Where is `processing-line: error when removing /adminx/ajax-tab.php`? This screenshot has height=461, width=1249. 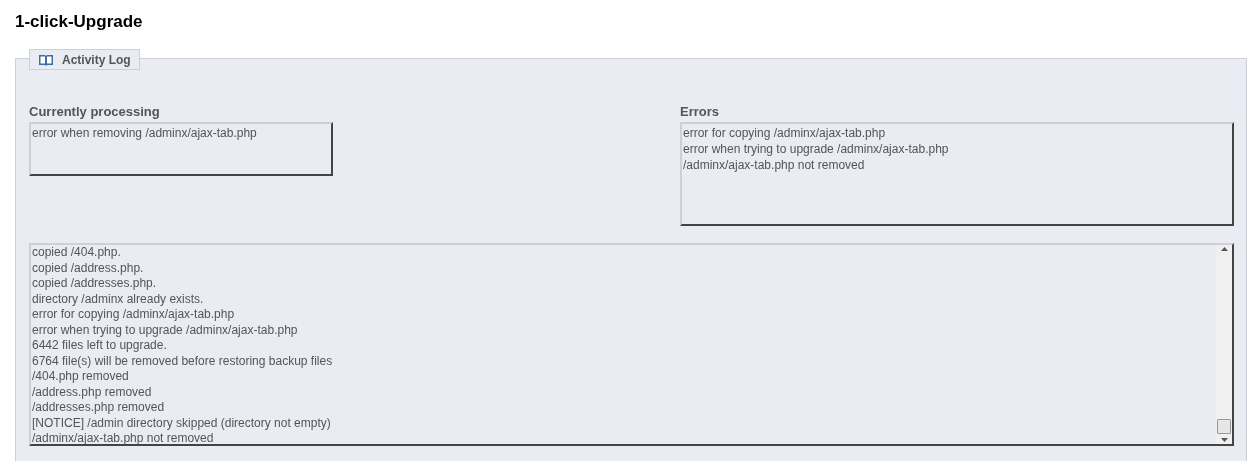
processing-line: error when removing /adminx/ajax-tab.php is located at coordinates (145, 133).